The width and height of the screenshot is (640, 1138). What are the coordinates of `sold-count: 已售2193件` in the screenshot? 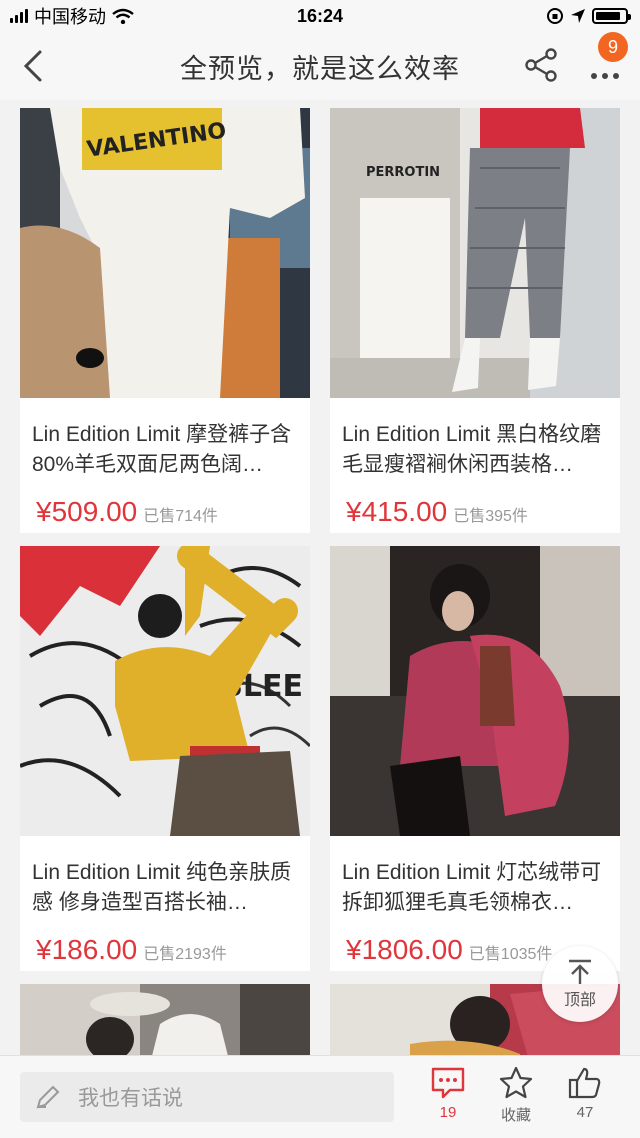 It's located at (185, 954).